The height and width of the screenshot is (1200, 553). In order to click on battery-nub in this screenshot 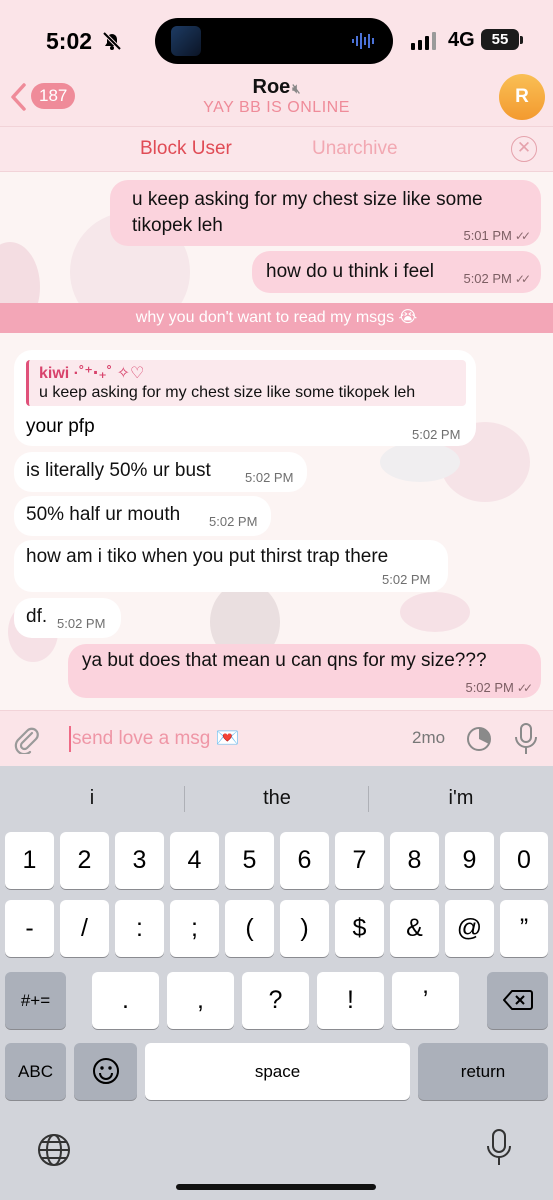, I will do `click(521, 40)`.